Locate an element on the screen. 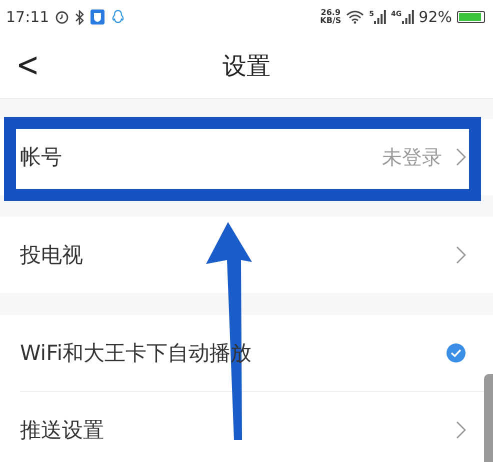 The image size is (493, 462). battery-icon is located at coordinates (471, 17).